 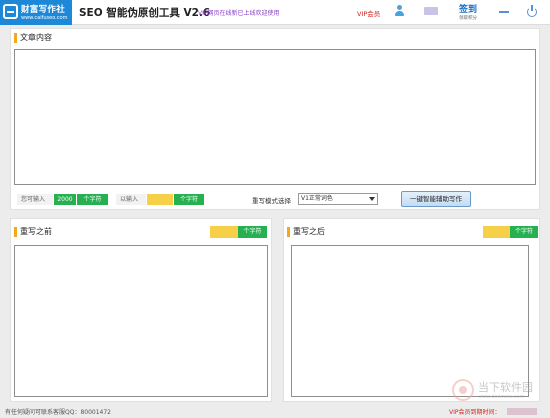 What do you see at coordinates (372, 199) in the screenshot?
I see `dropdown-arrow-icon` at bounding box center [372, 199].